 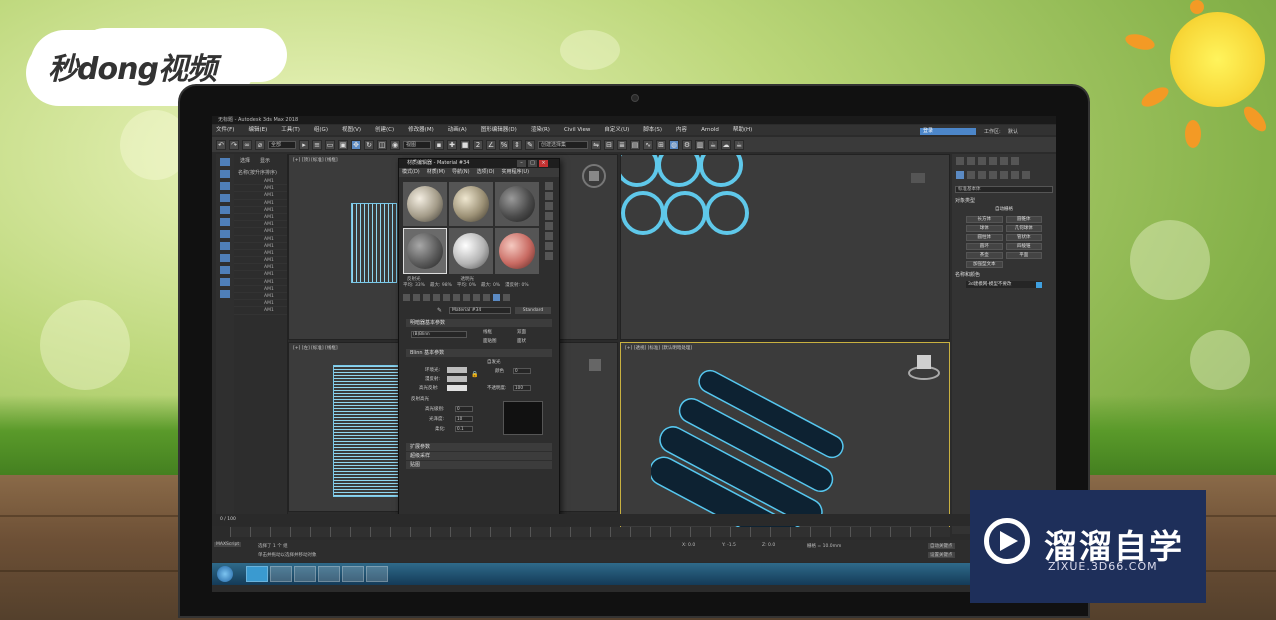 What do you see at coordinates (785, 437) in the screenshot?
I see `viewport-perspective: [+] [透视] [标准] [默认明暗处理]` at bounding box center [785, 437].